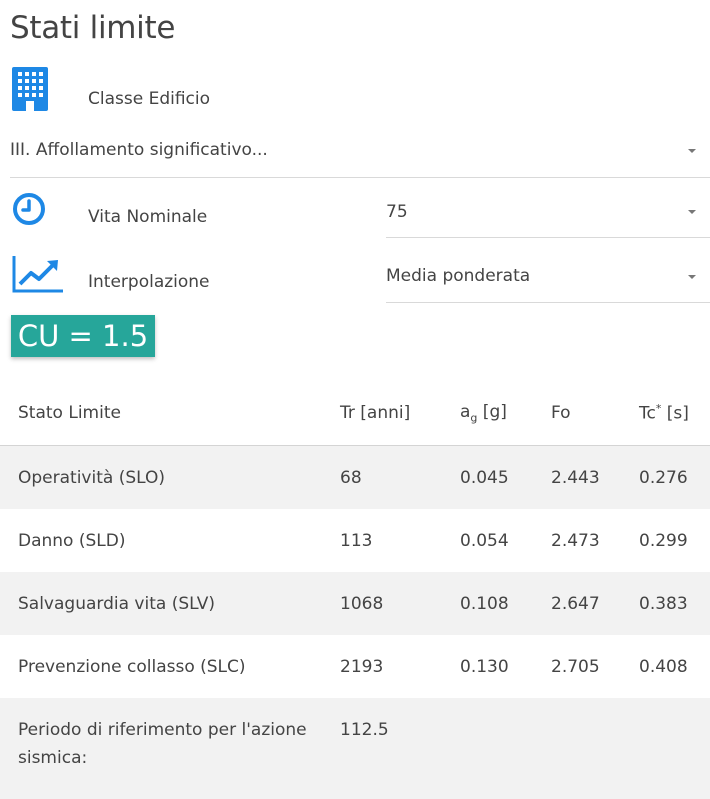 The image size is (710, 799). What do you see at coordinates (594, 603) in the screenshot?
I see `cell-fo: 2.647` at bounding box center [594, 603].